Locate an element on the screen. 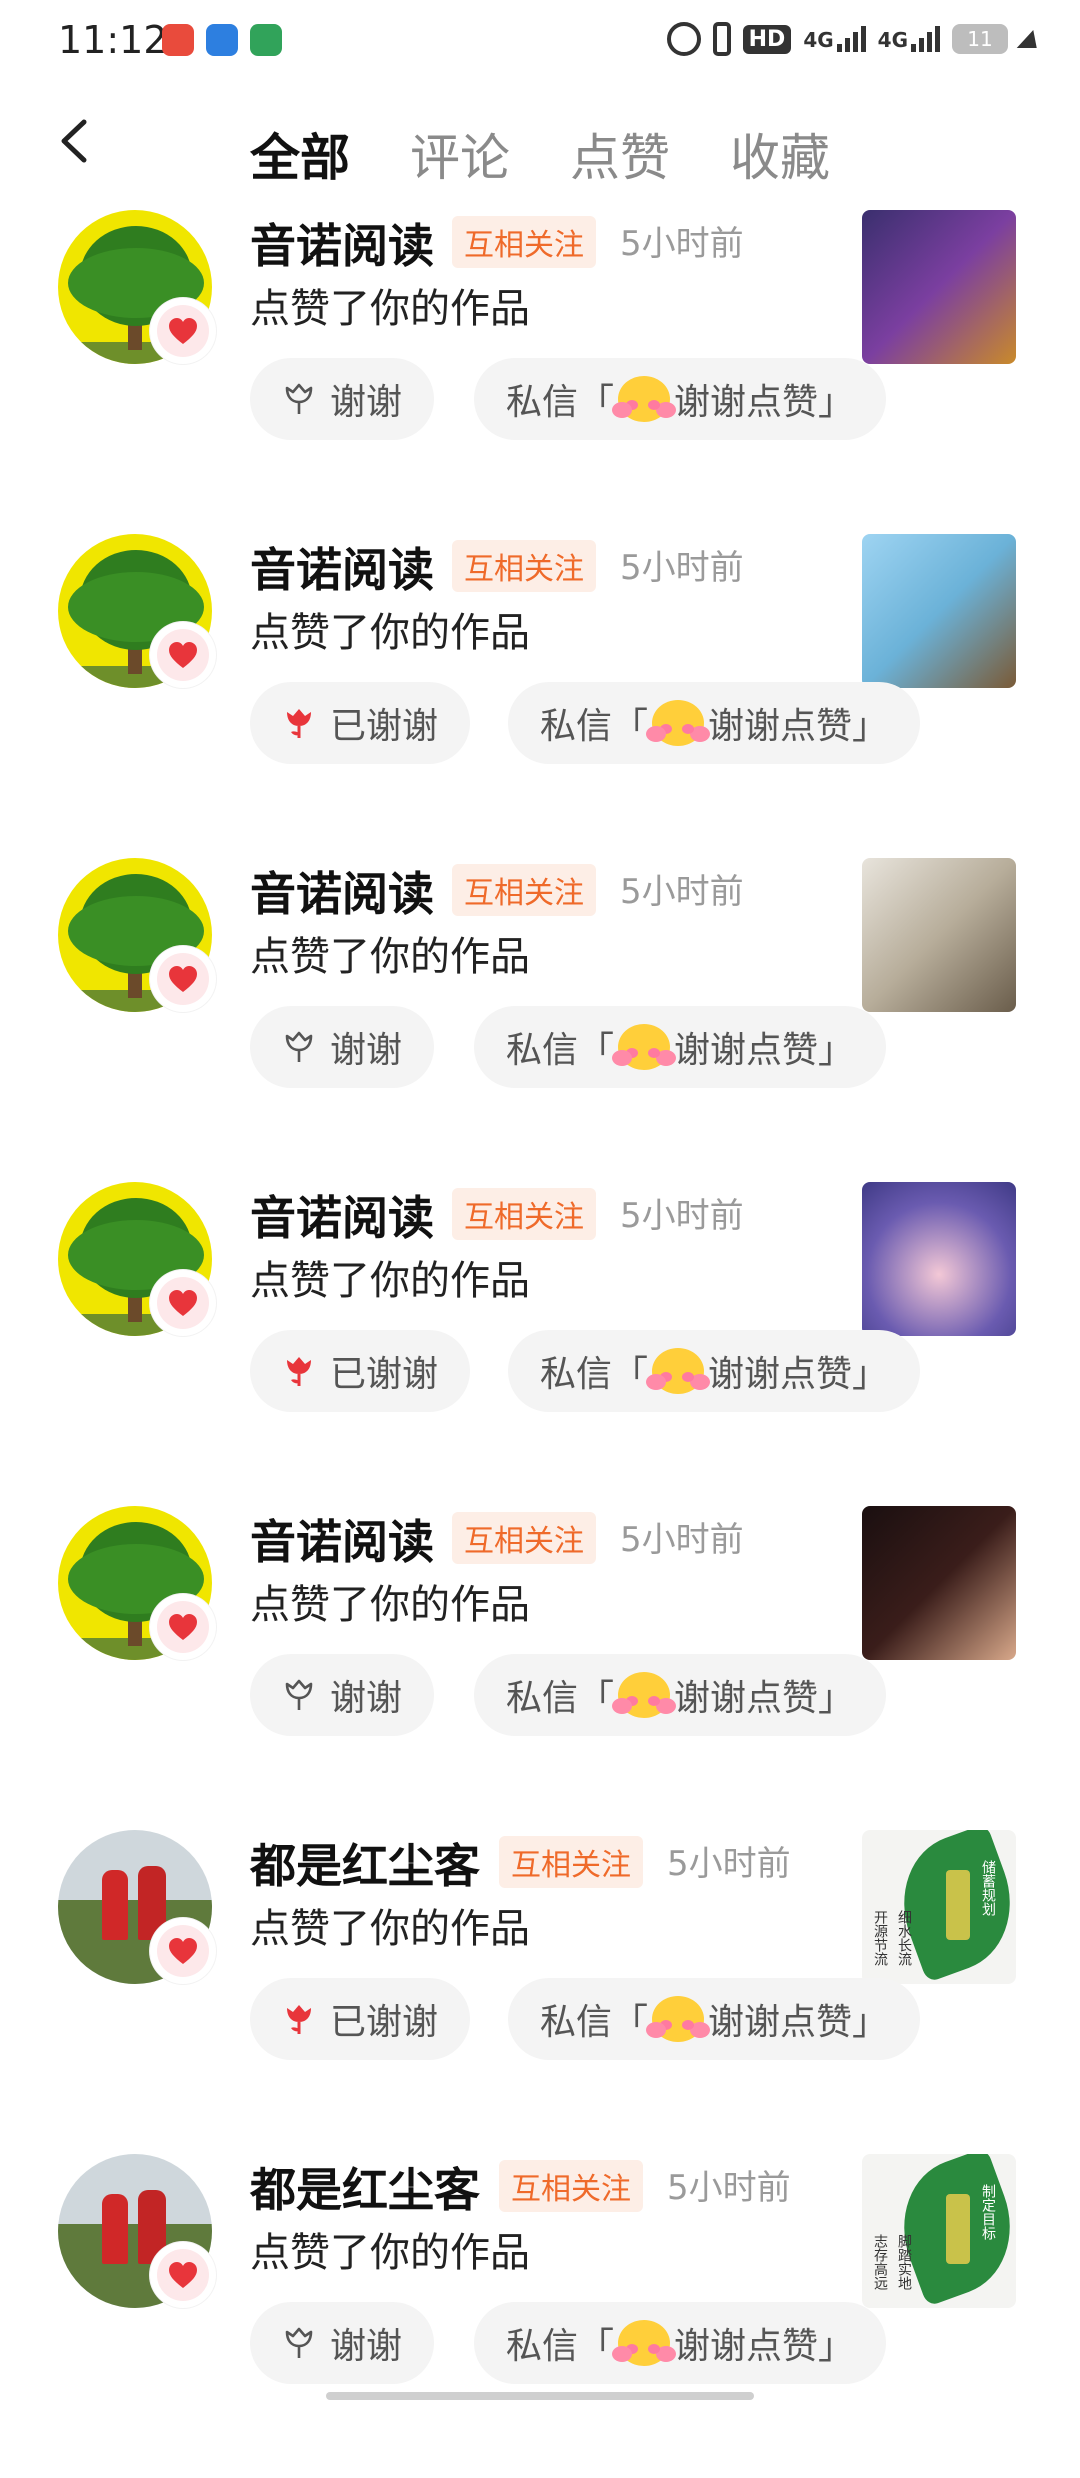 This screenshot has width=1080, height=2478. hd-icon: HD is located at coordinates (767, 39).